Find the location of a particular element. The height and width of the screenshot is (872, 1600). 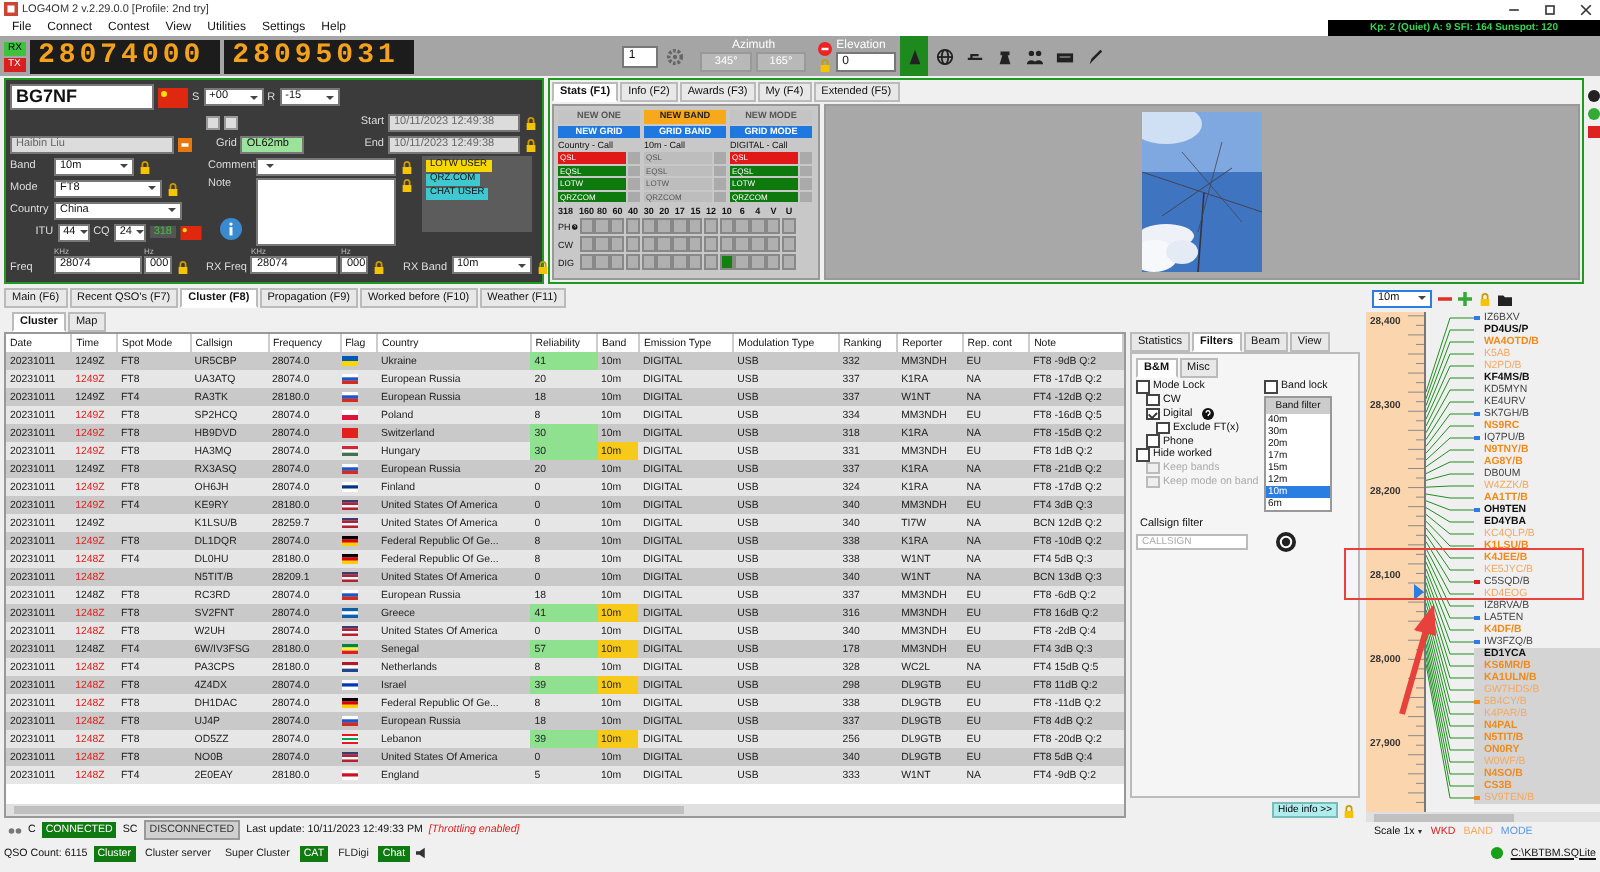

lookup-icon is located at coordinates (185, 144).